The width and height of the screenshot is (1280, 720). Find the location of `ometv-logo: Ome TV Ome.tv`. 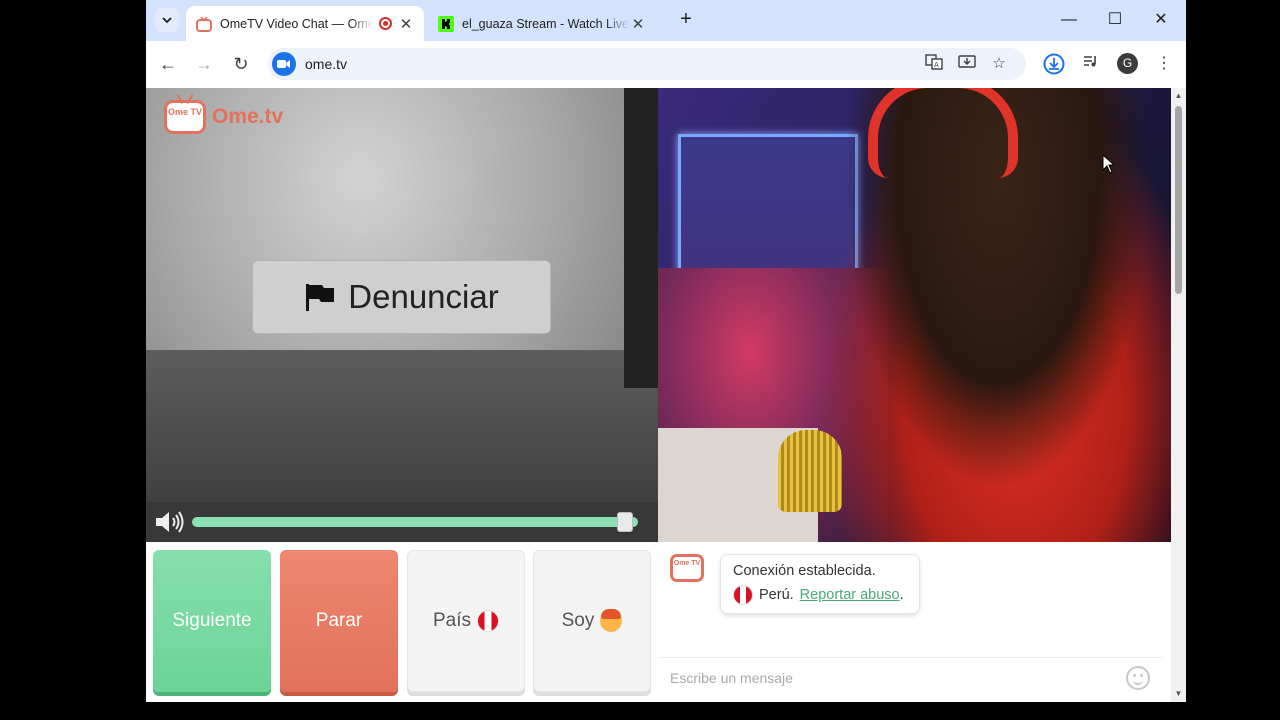

ometv-logo: Ome TV Ome.tv is located at coordinates (223, 117).